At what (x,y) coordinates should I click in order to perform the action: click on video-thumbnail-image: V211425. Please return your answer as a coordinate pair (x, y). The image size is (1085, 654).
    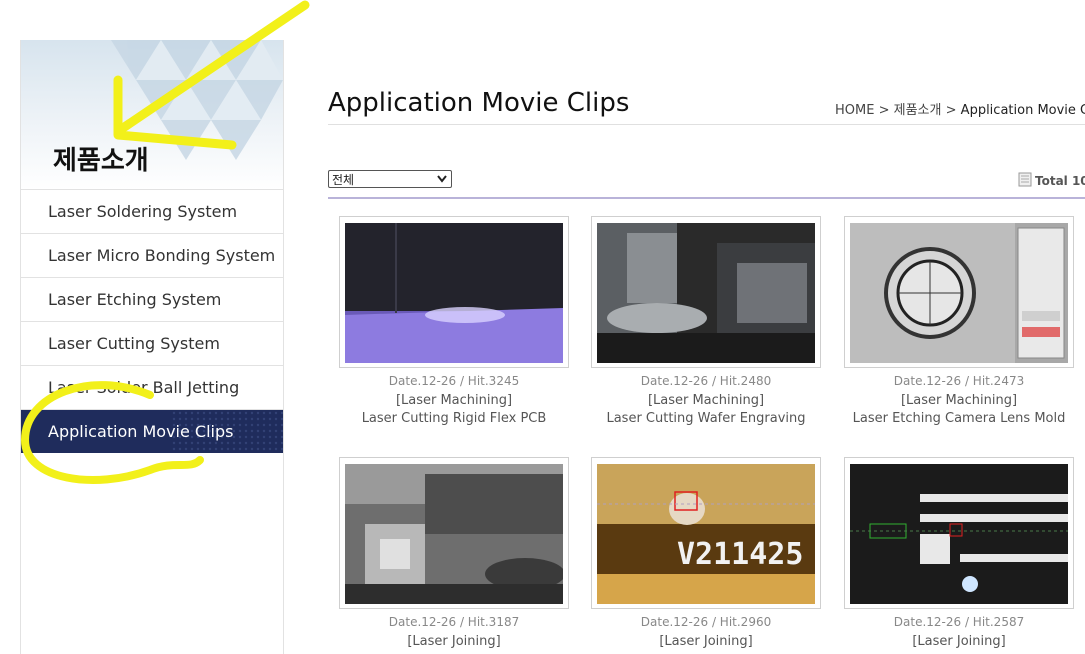
    Looking at the image, I should click on (706, 534).